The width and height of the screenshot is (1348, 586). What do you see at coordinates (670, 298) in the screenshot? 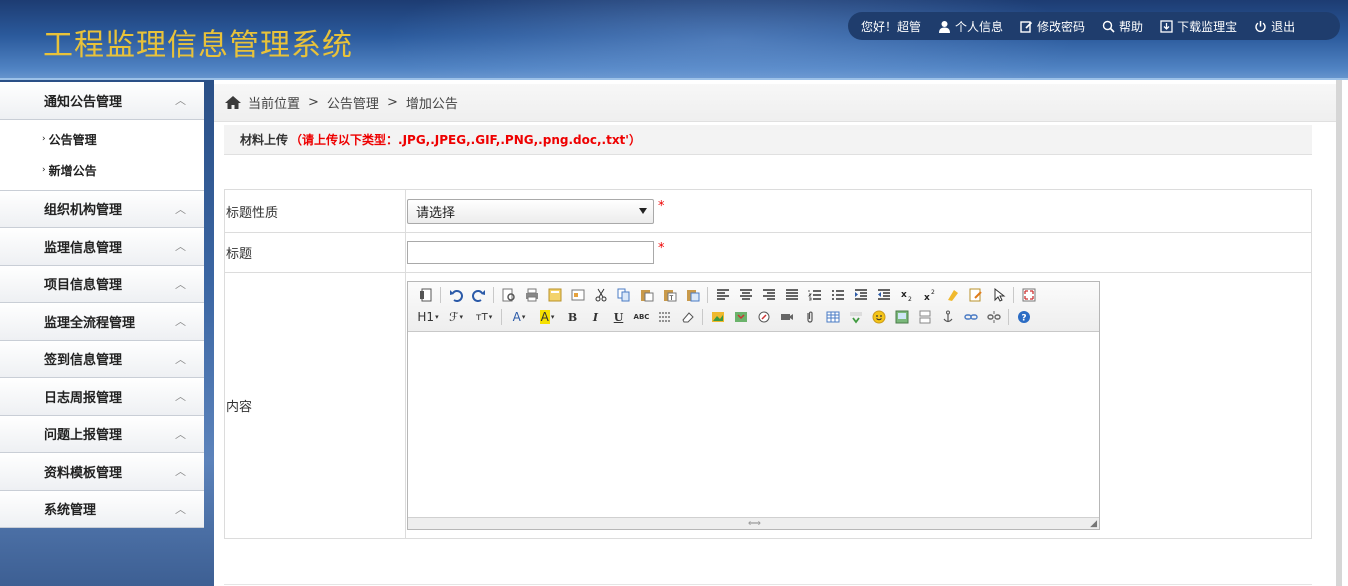
I see `svg-text: T` at bounding box center [670, 298].